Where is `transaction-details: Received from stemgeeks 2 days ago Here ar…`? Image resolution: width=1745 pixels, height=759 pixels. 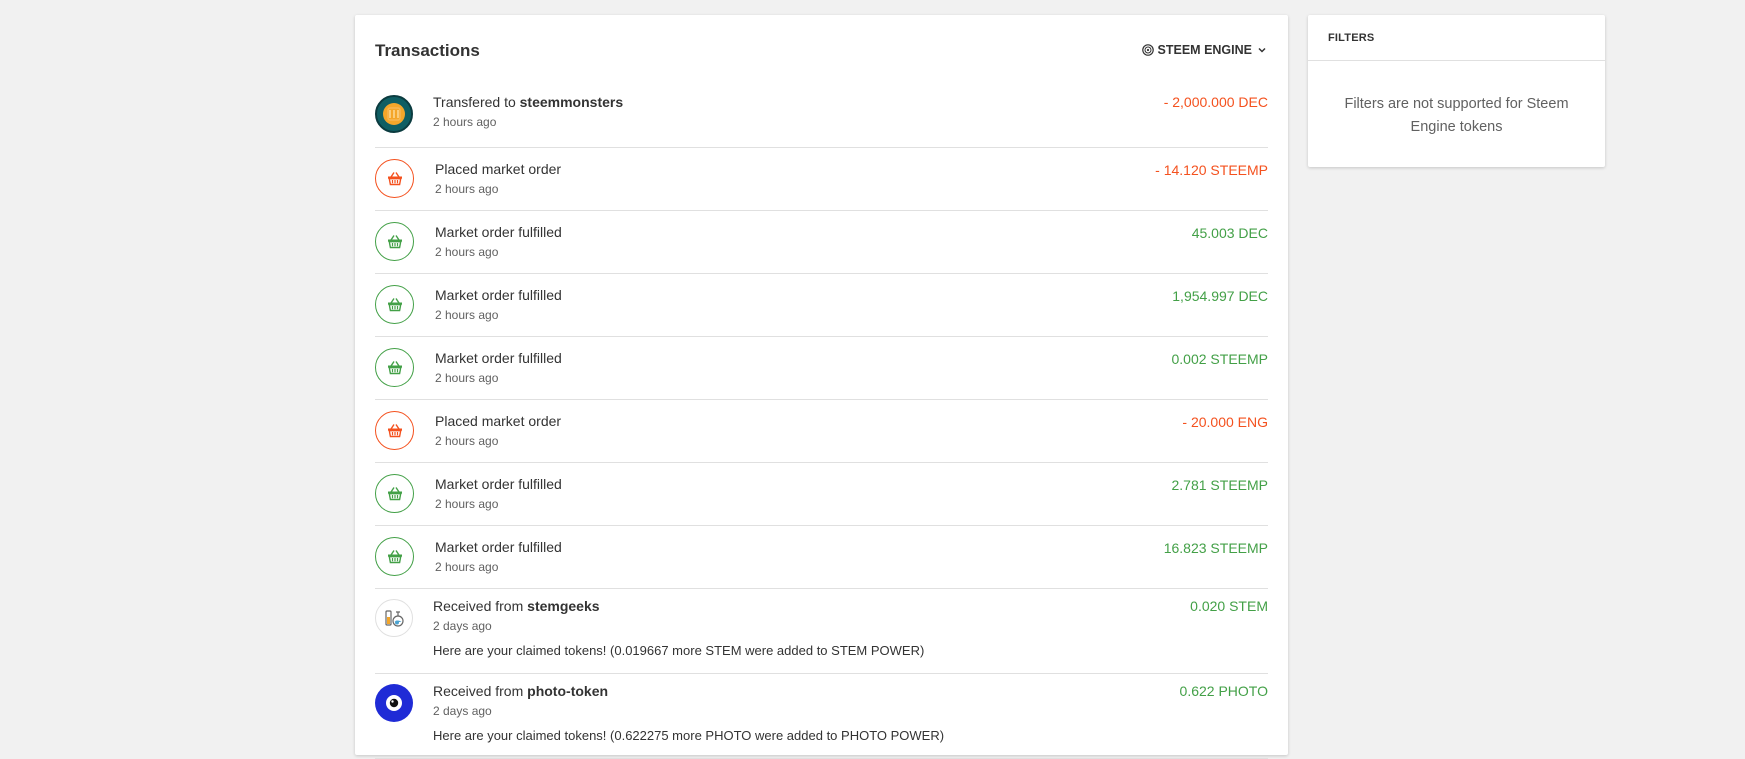 transaction-details: Received from stemgeeks 2 days ago Here ar… is located at coordinates (678, 628).